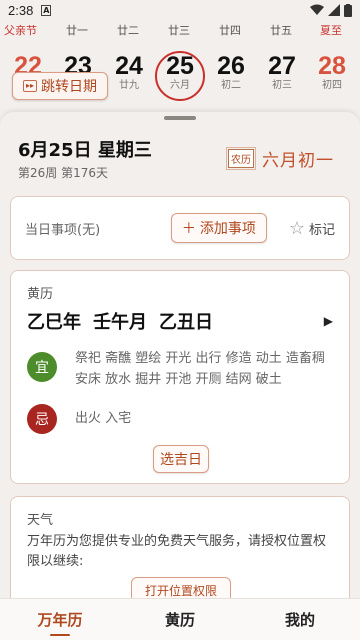  I want to click on ji-badge: 忌, so click(42, 419).